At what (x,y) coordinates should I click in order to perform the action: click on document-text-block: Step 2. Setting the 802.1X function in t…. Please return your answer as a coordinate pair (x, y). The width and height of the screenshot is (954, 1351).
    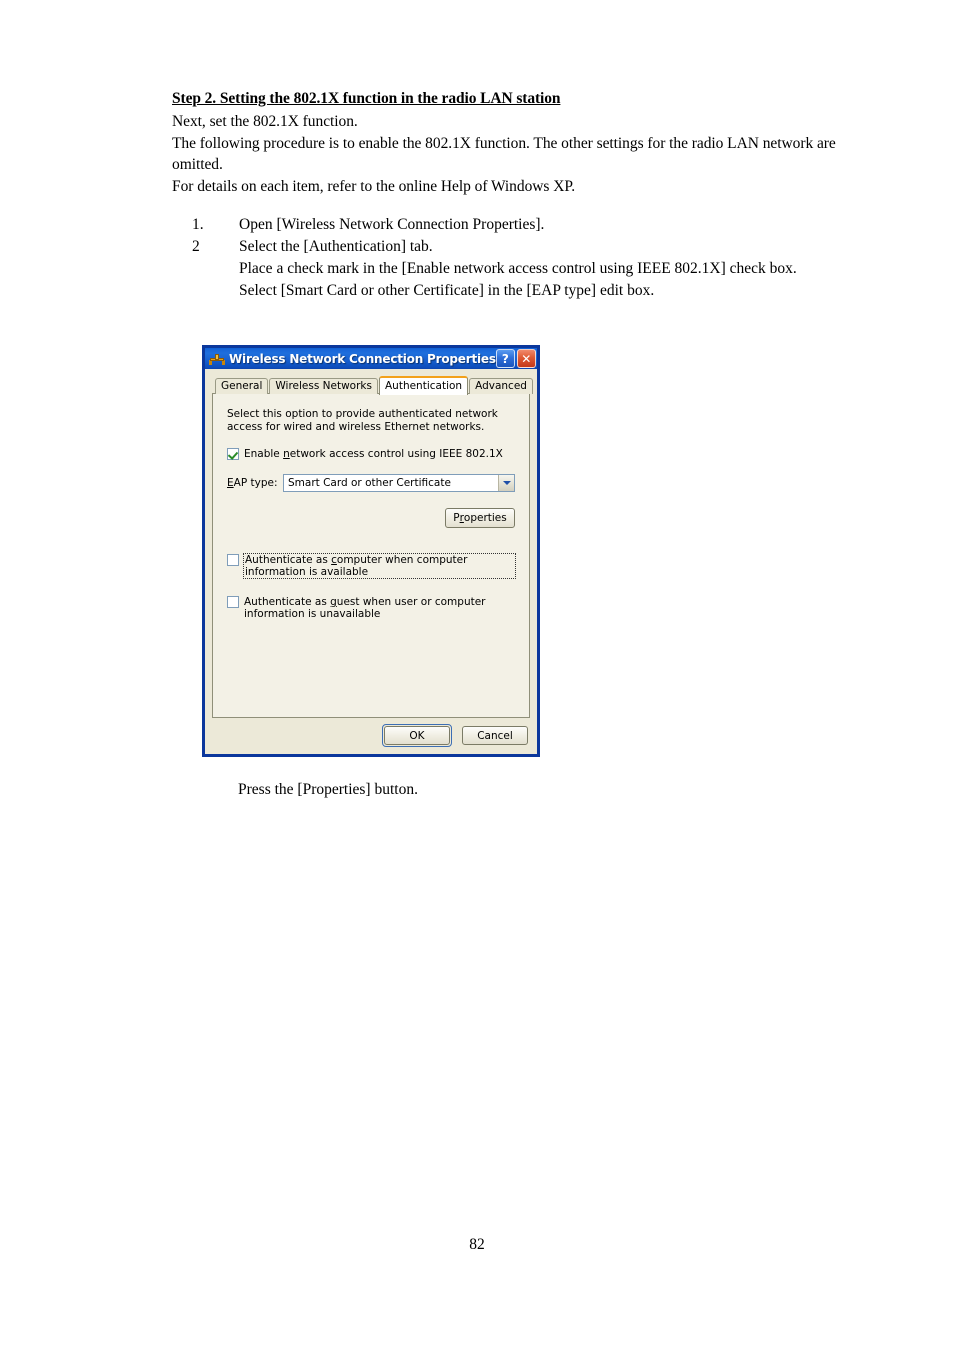
    Looking at the image, I should click on (528, 142).